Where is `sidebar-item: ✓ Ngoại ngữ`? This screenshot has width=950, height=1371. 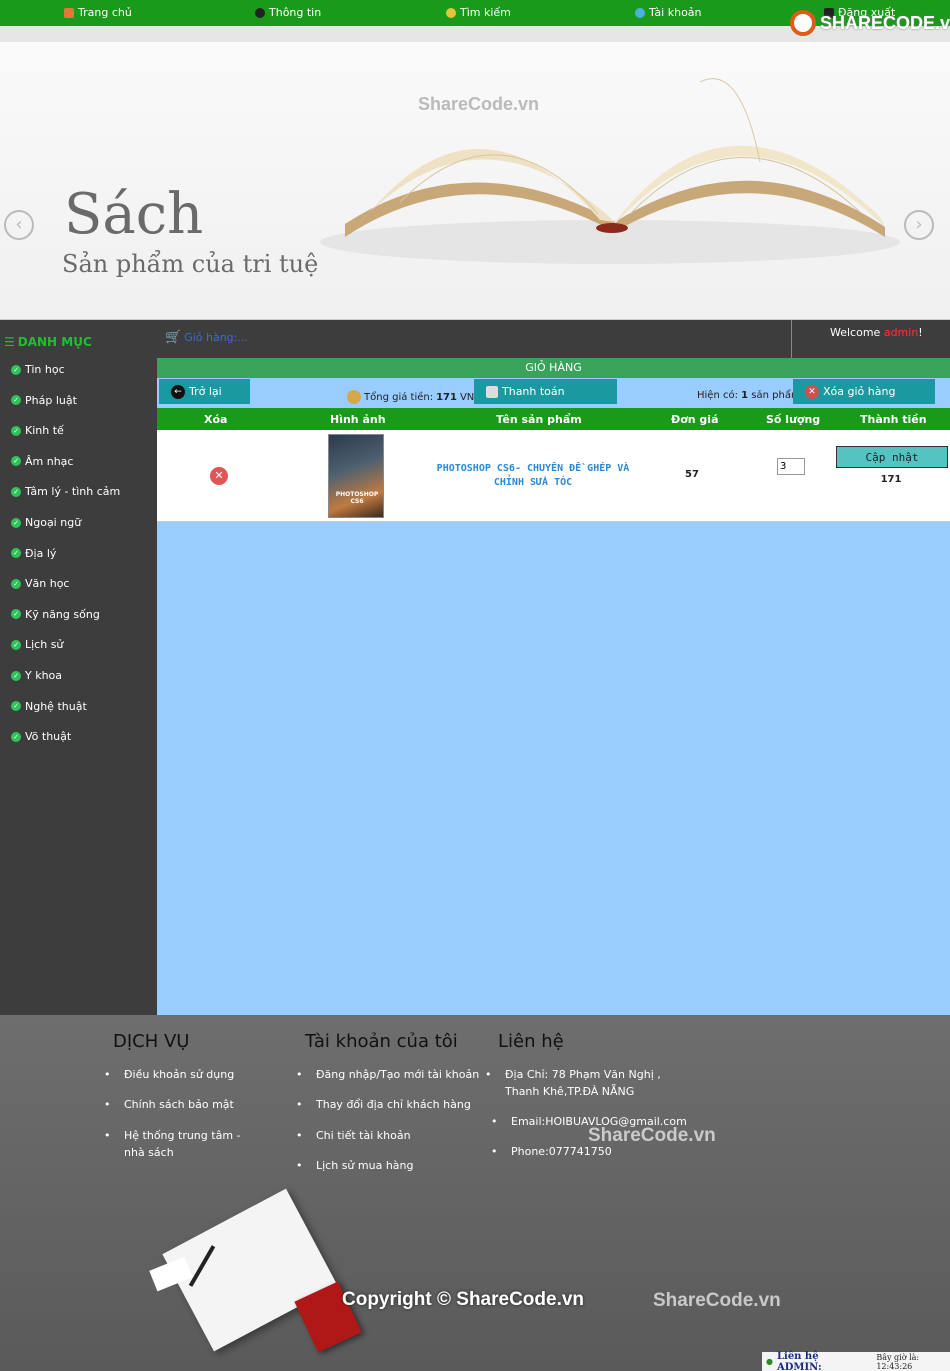 sidebar-item: ✓ Ngoại ngữ is located at coordinates (46, 522).